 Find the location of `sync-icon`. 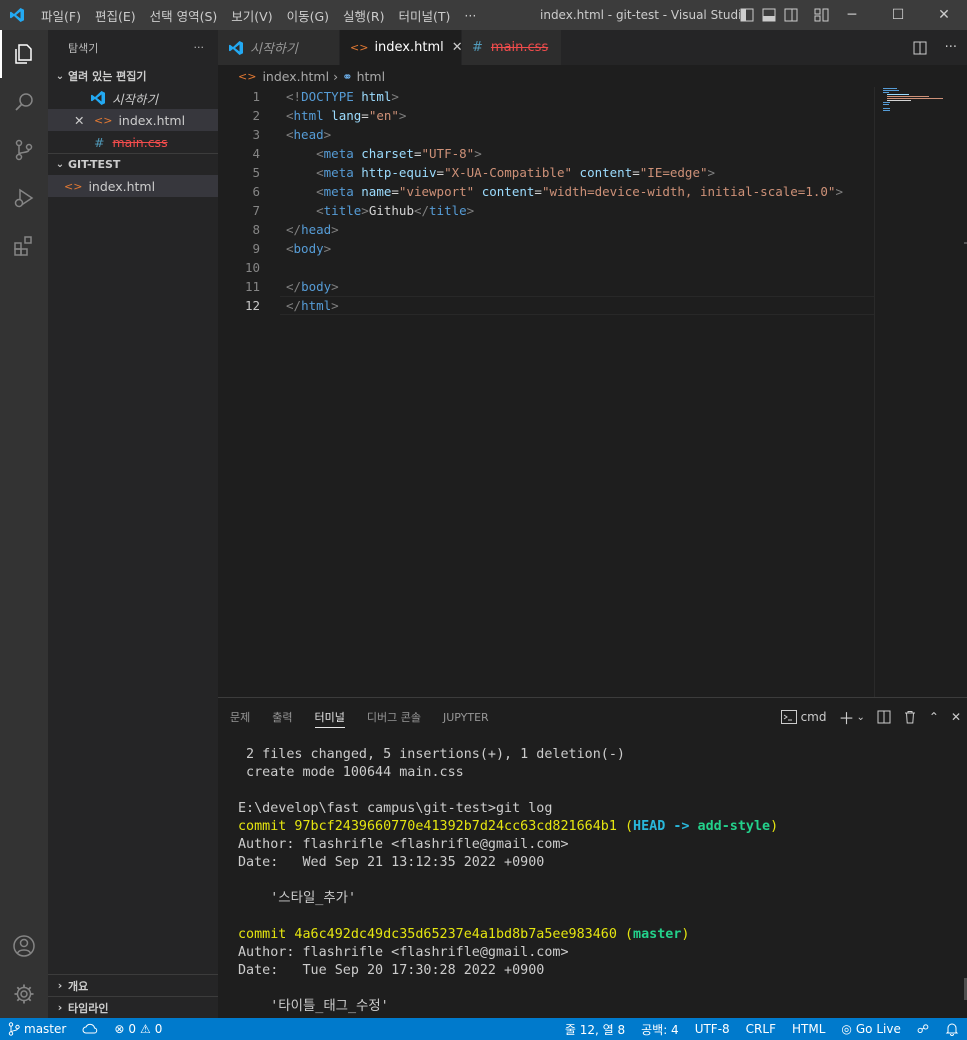

sync-icon is located at coordinates (90, 1029).